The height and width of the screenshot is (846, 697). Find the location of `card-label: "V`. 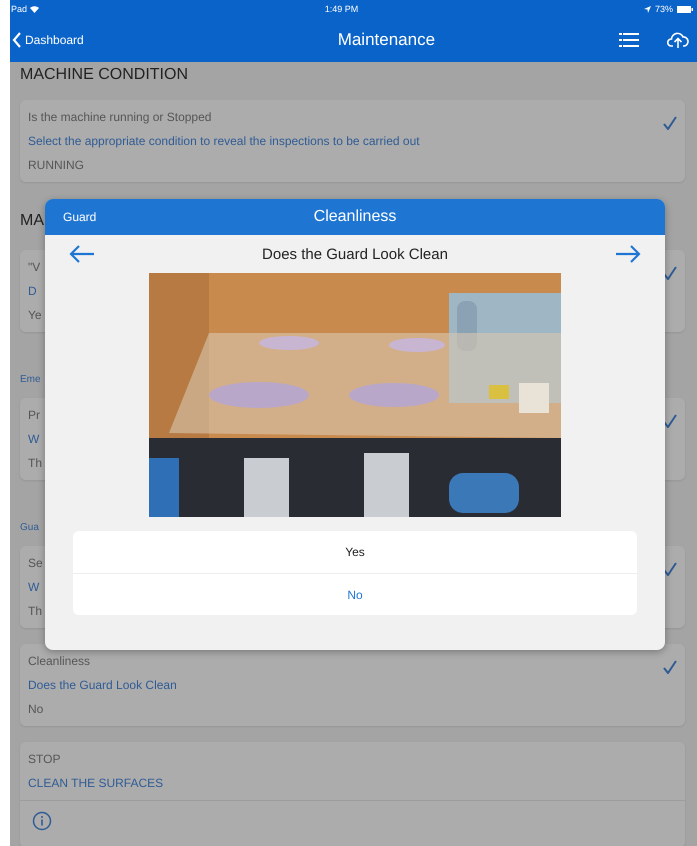

card-label: "V is located at coordinates (35, 267).